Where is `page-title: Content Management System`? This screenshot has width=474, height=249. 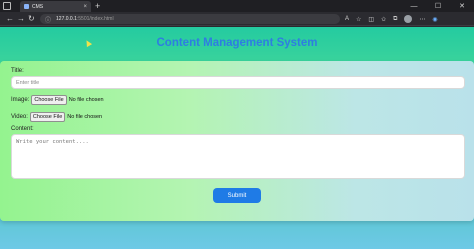
page-title: Content Management System is located at coordinates (237, 43).